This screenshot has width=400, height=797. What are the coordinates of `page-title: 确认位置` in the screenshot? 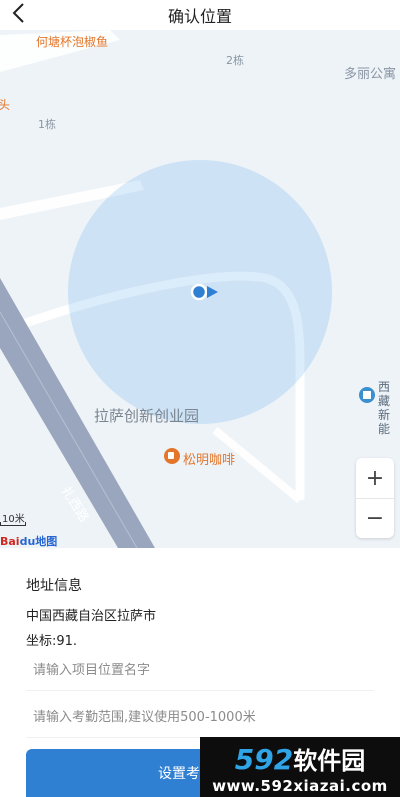 It's located at (199, 16).